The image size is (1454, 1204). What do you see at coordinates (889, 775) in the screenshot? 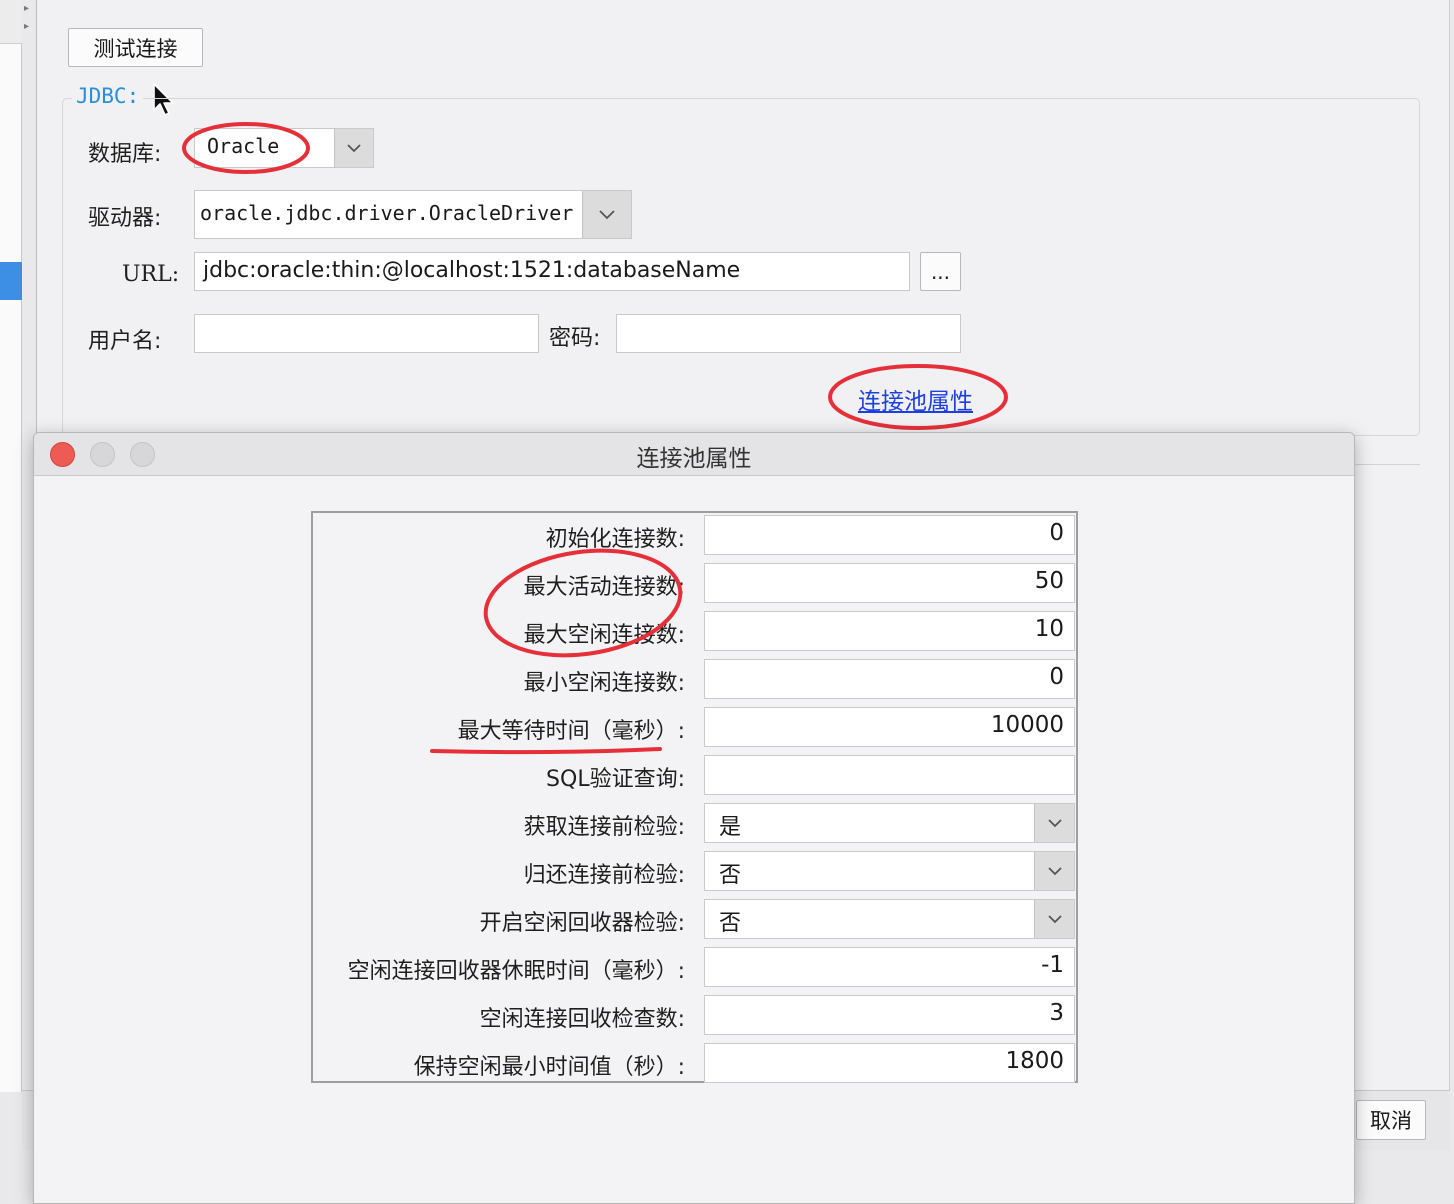
I see `prop-input-validation-query` at bounding box center [889, 775].